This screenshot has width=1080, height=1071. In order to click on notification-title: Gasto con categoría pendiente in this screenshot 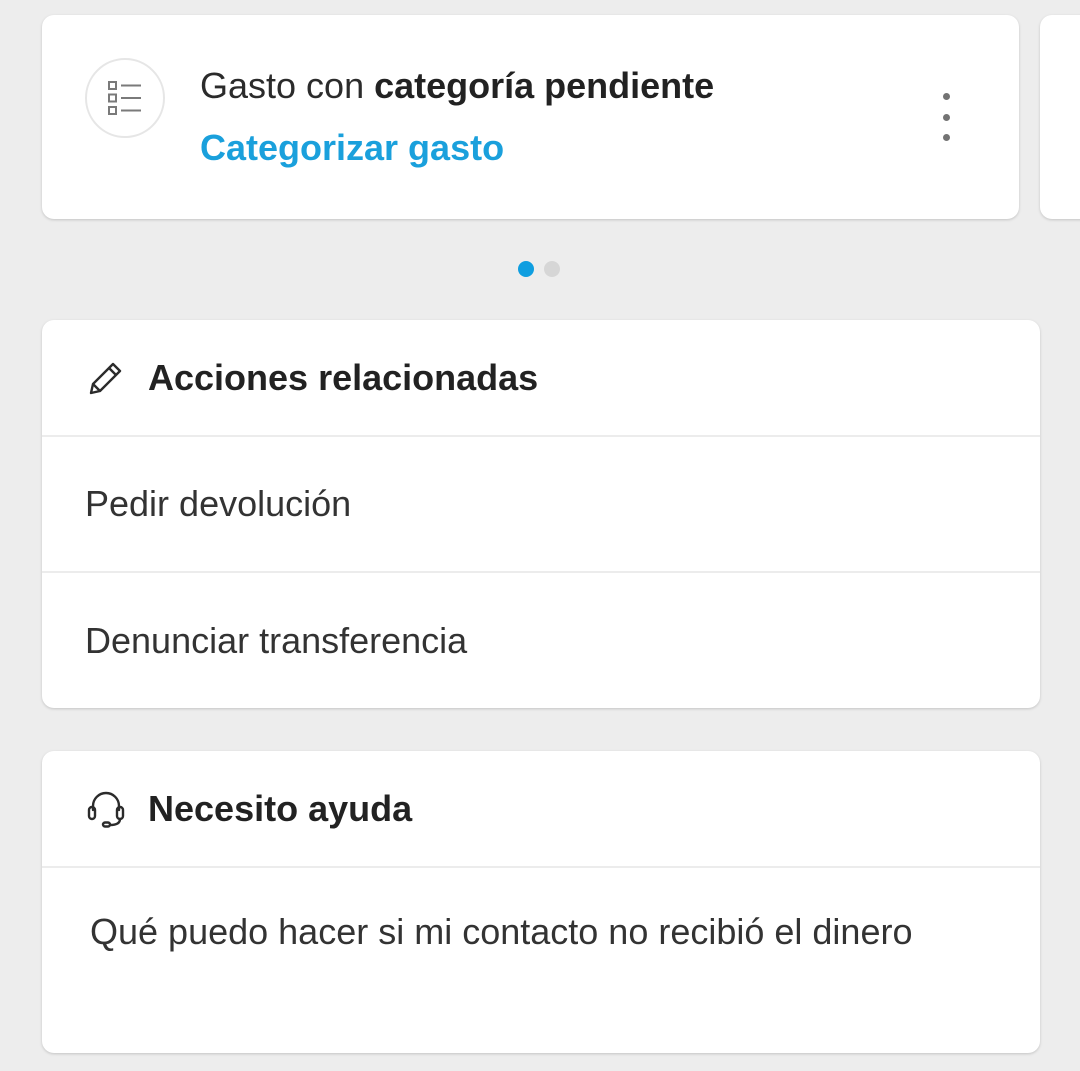, I will do `click(457, 86)`.